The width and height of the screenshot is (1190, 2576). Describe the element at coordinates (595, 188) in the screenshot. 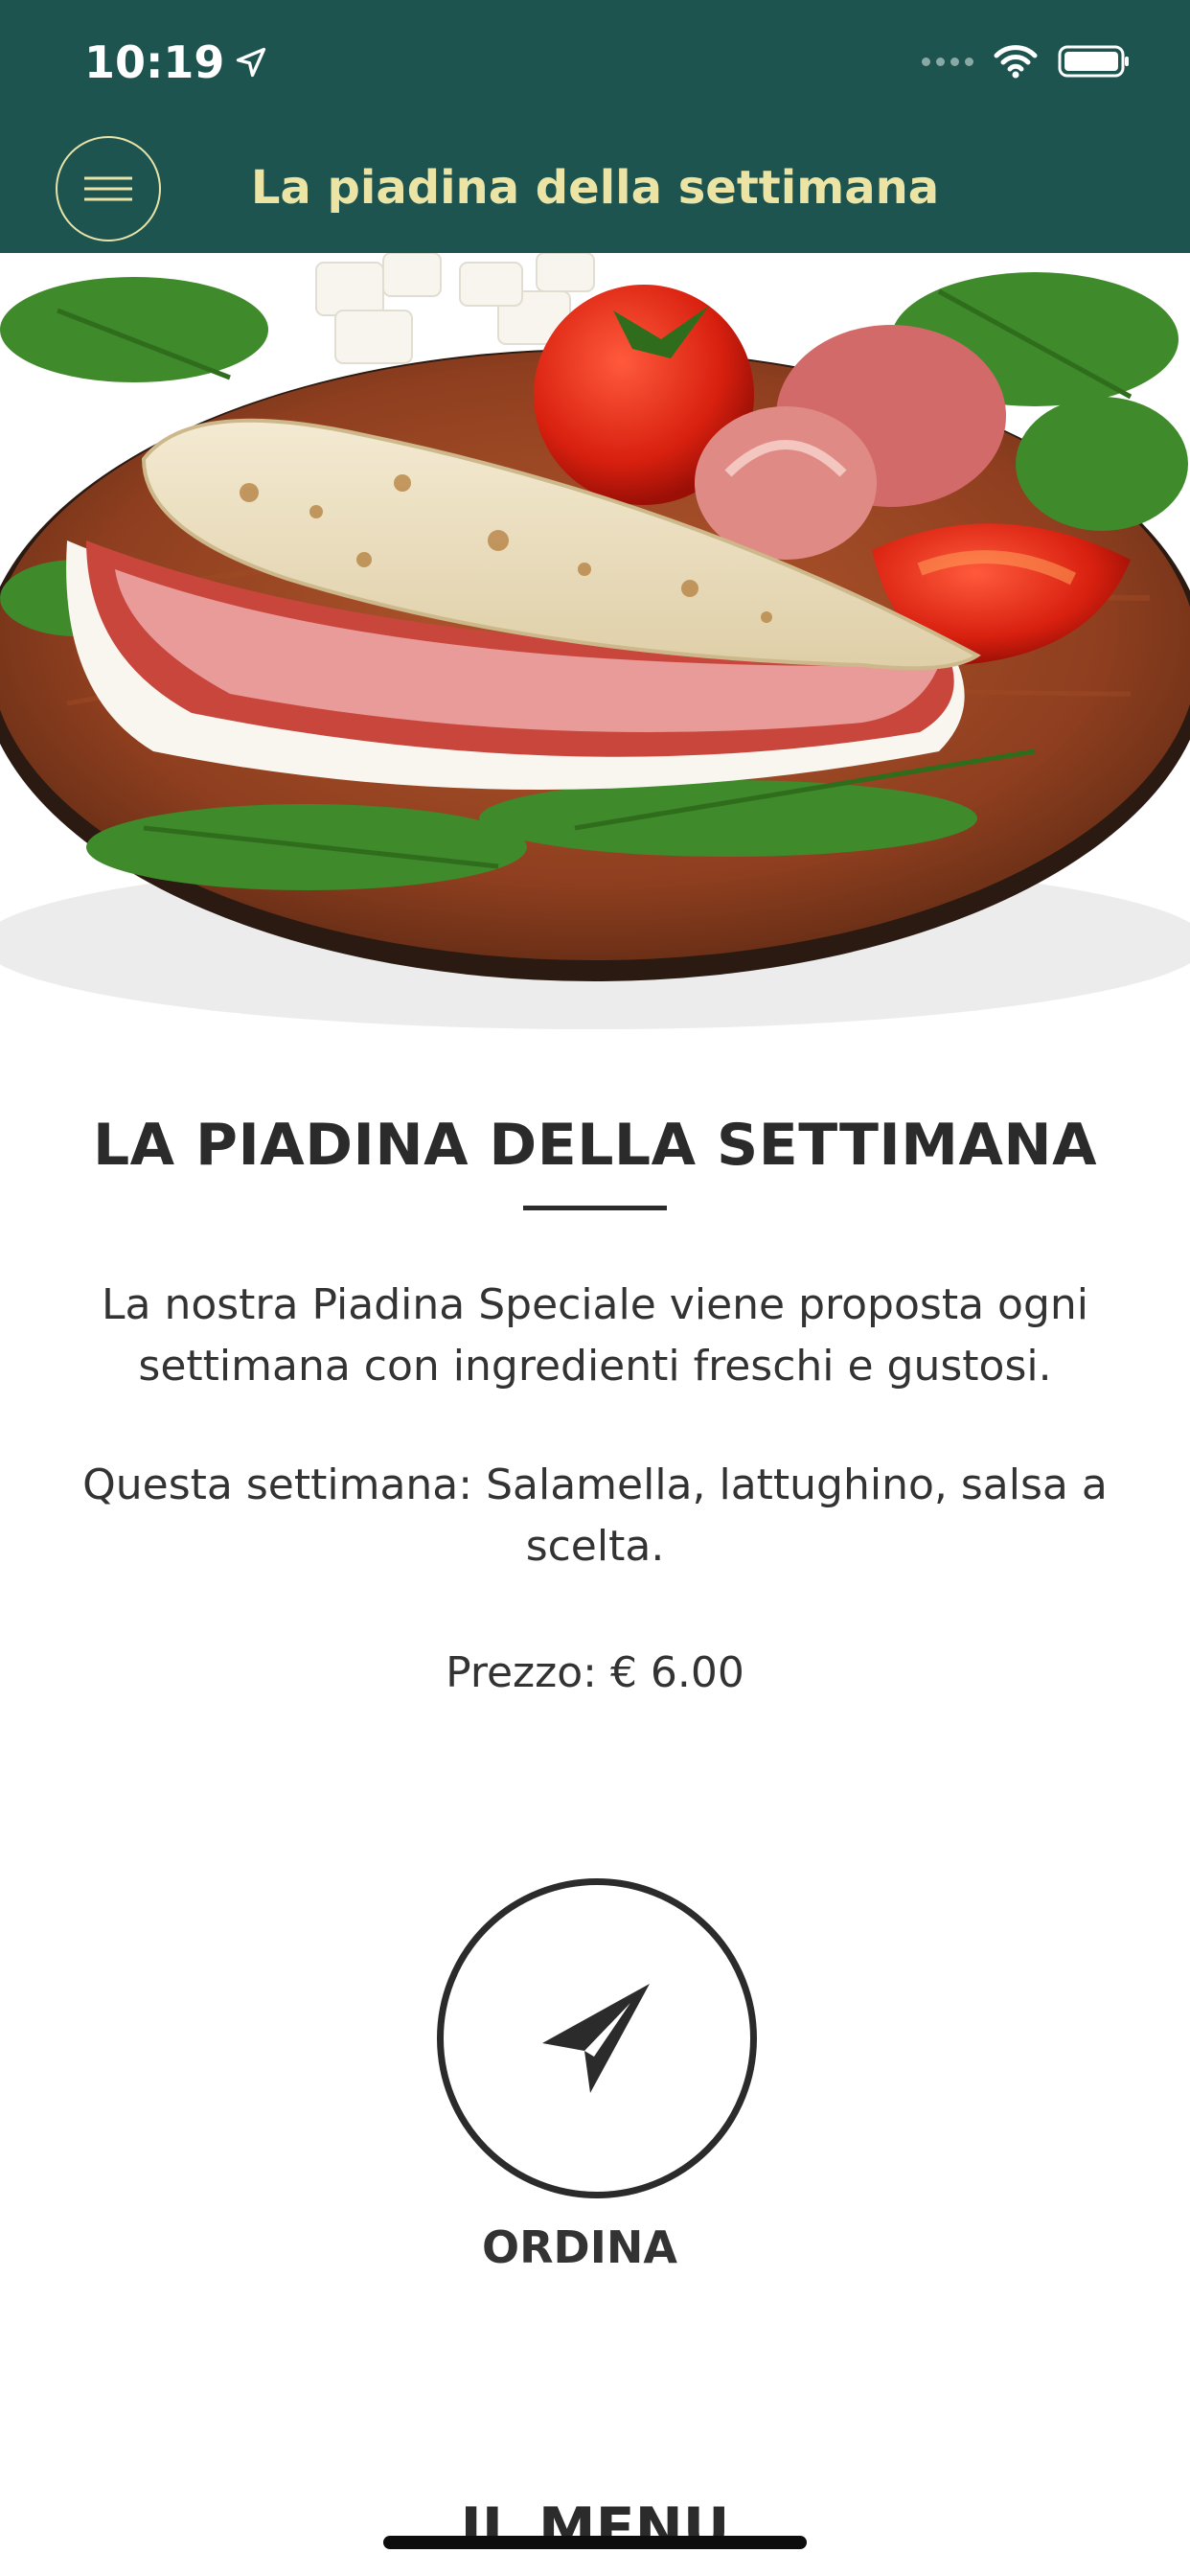

I see `page-title: La piadina della settimana` at that location.